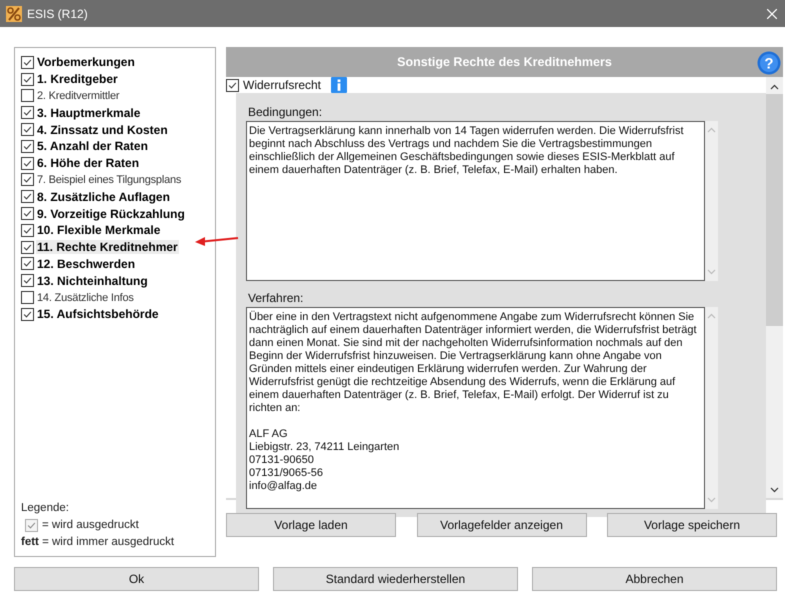 The image size is (785, 608). What do you see at coordinates (395, 579) in the screenshot?
I see `dialog-button: Standard wiederherstellen` at bounding box center [395, 579].